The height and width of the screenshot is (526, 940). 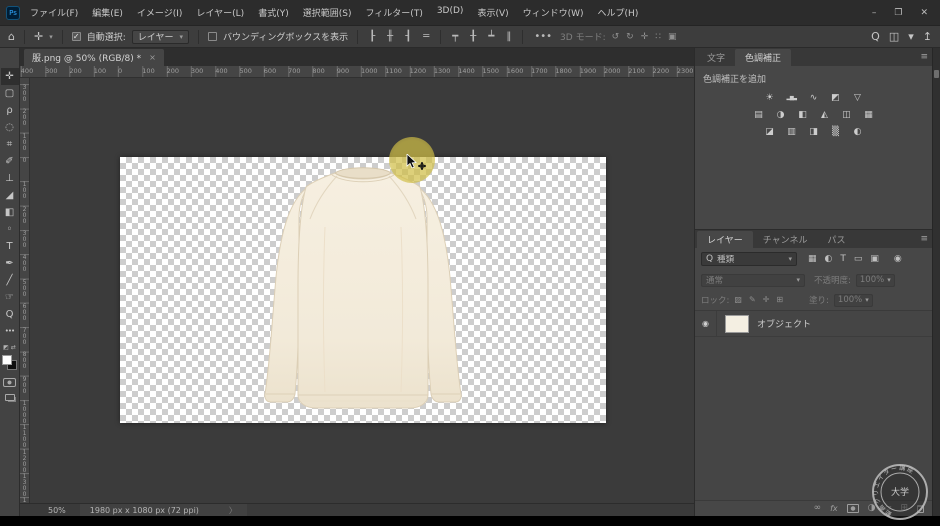 What do you see at coordinates (875, 280) in the screenshot?
I see `opacity-field: 100% ▾` at bounding box center [875, 280].